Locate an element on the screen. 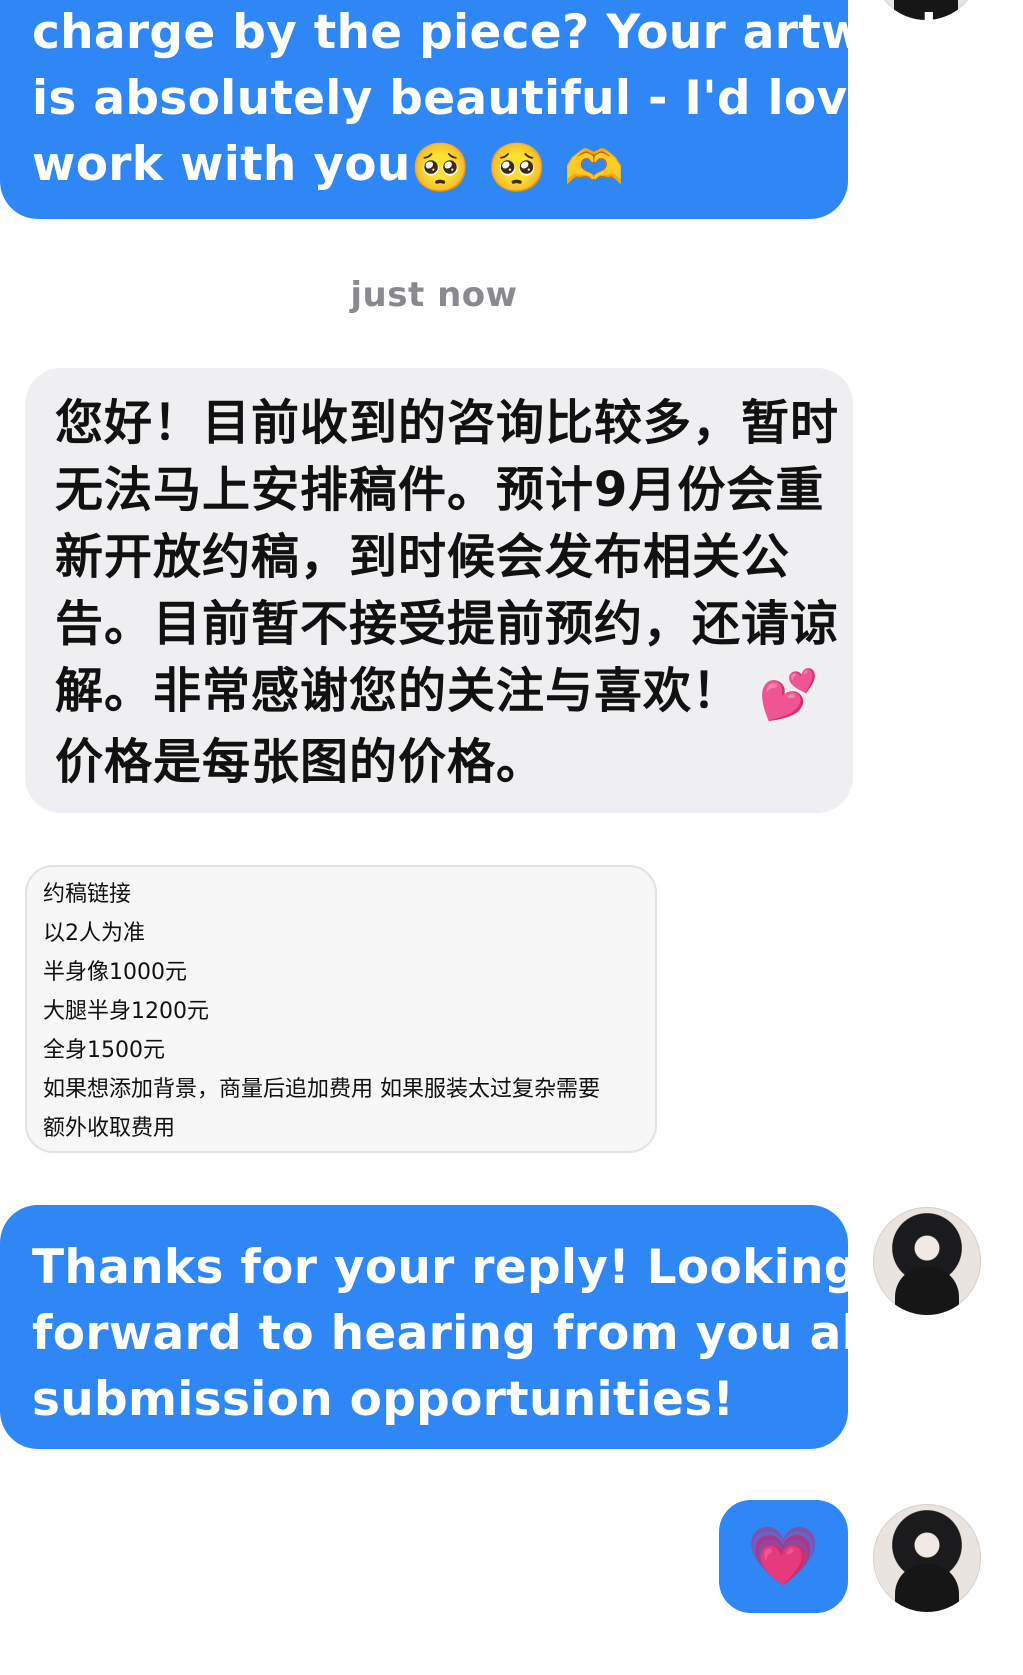 This screenshot has height=1675, width=1023. message-text: work with you is located at coordinates (221, 164).